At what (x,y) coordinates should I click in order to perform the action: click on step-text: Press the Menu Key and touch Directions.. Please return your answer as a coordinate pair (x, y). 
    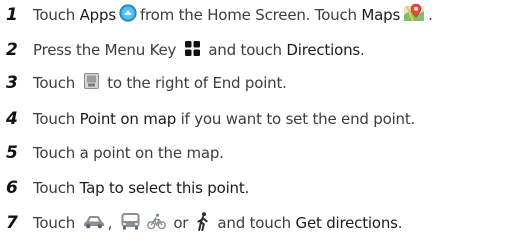
    Looking at the image, I should click on (199, 50).